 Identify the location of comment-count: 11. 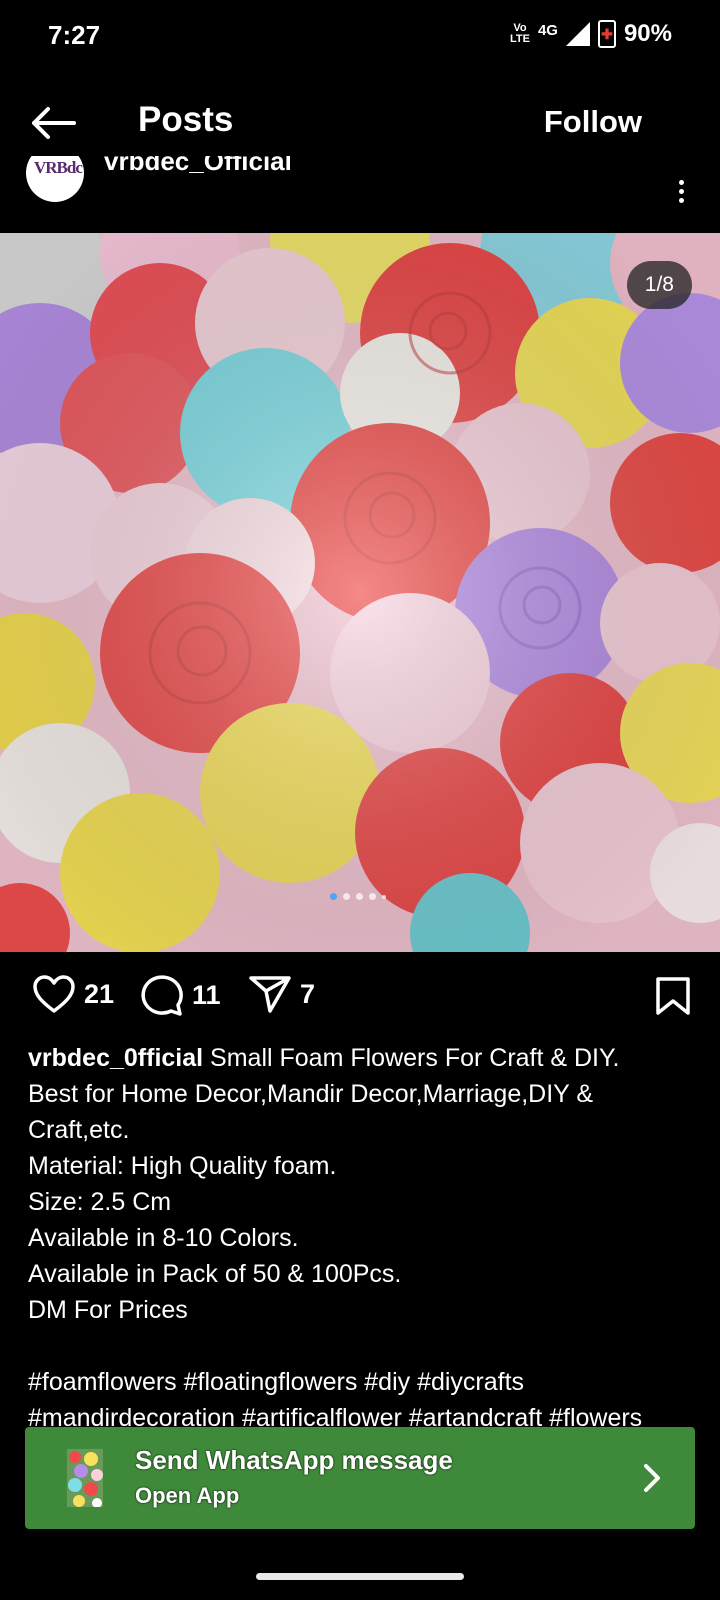
(206, 994).